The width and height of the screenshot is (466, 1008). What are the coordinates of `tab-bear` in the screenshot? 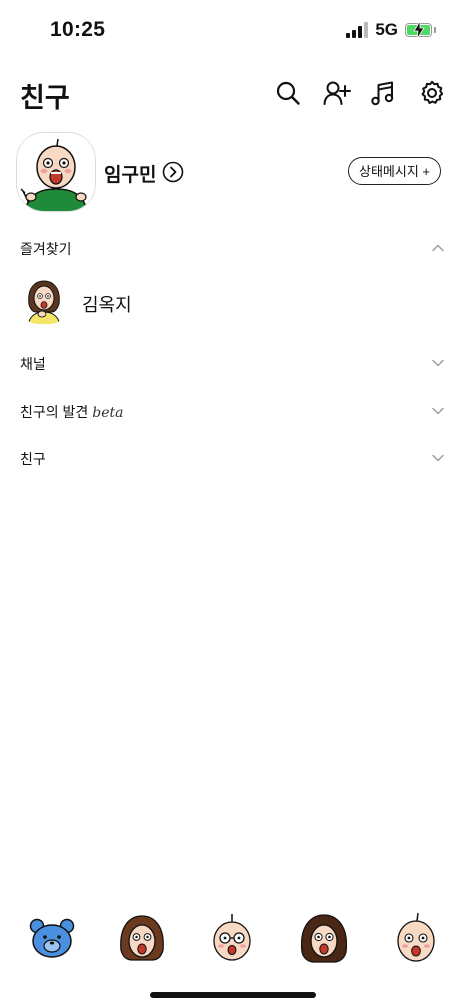 It's located at (52, 938).